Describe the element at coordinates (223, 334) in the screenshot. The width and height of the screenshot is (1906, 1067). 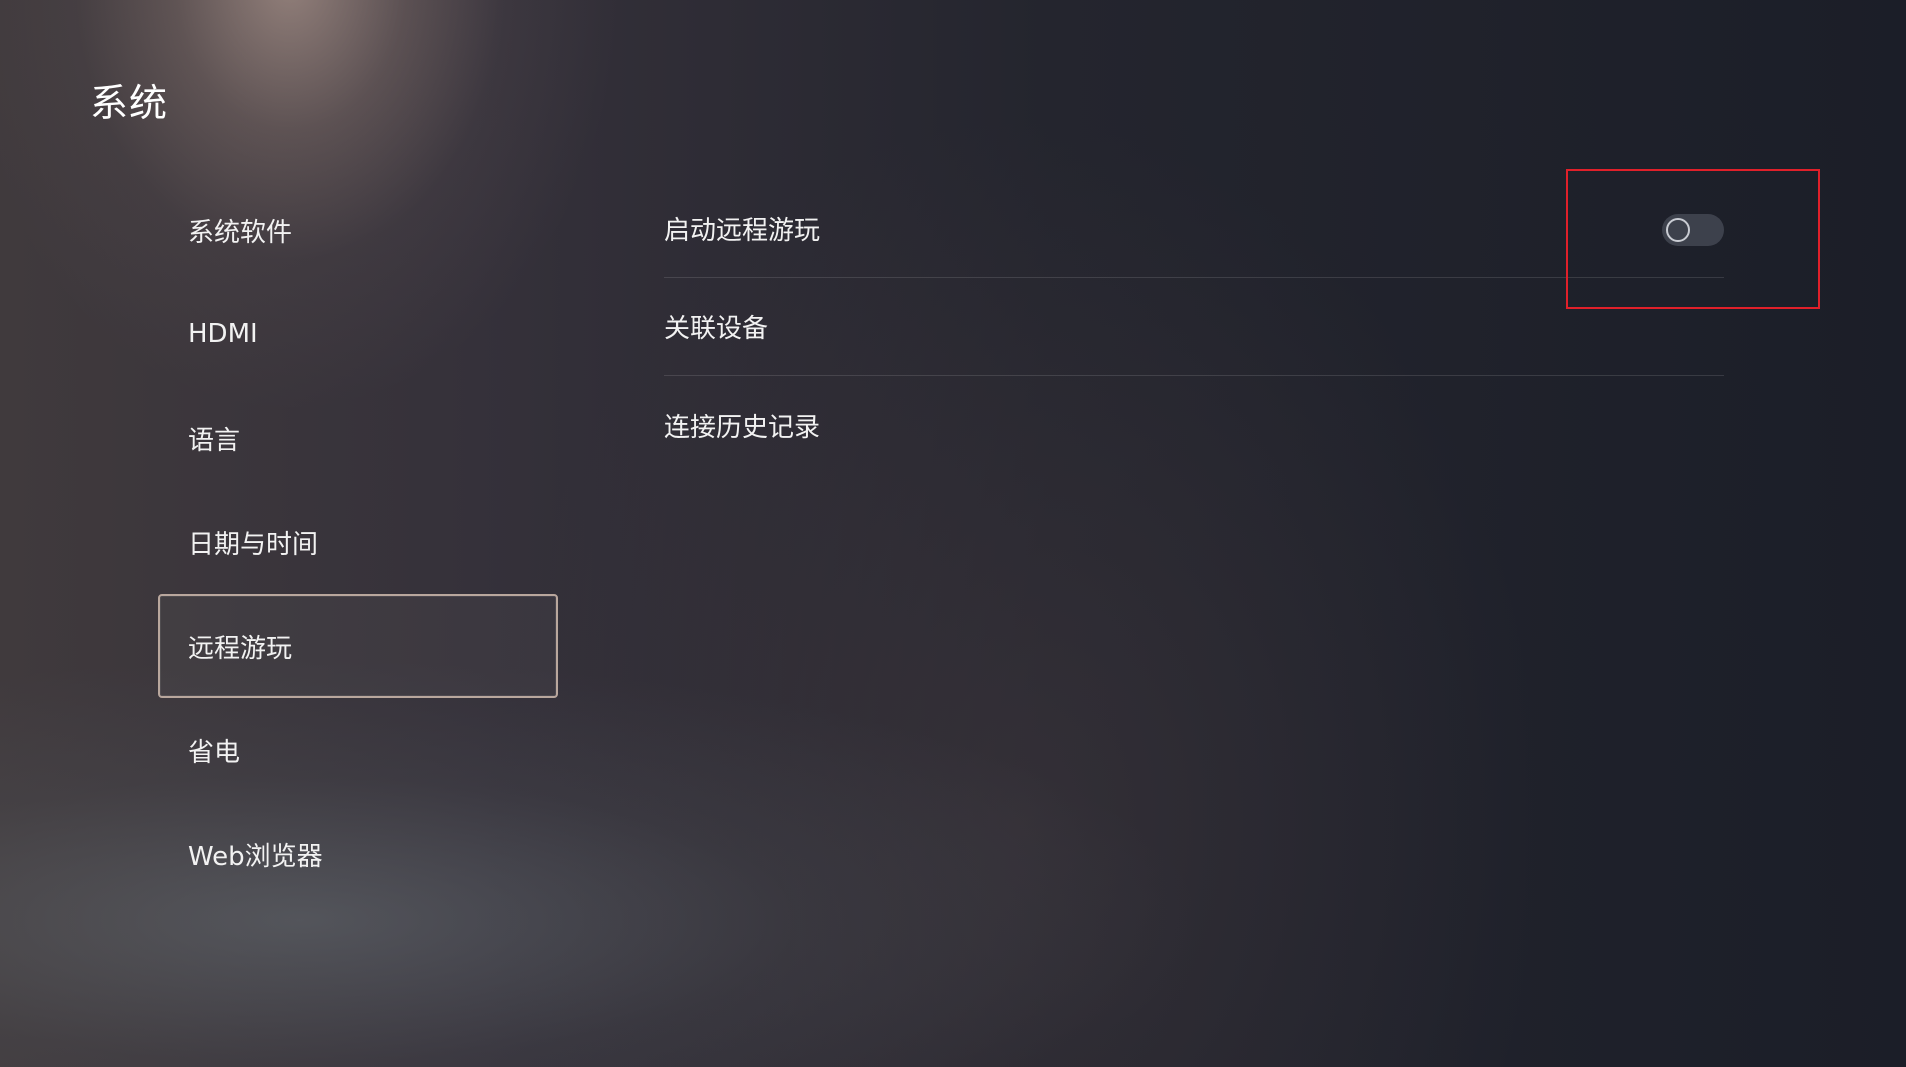
I see `sidebar-item-label: HDMI` at that location.